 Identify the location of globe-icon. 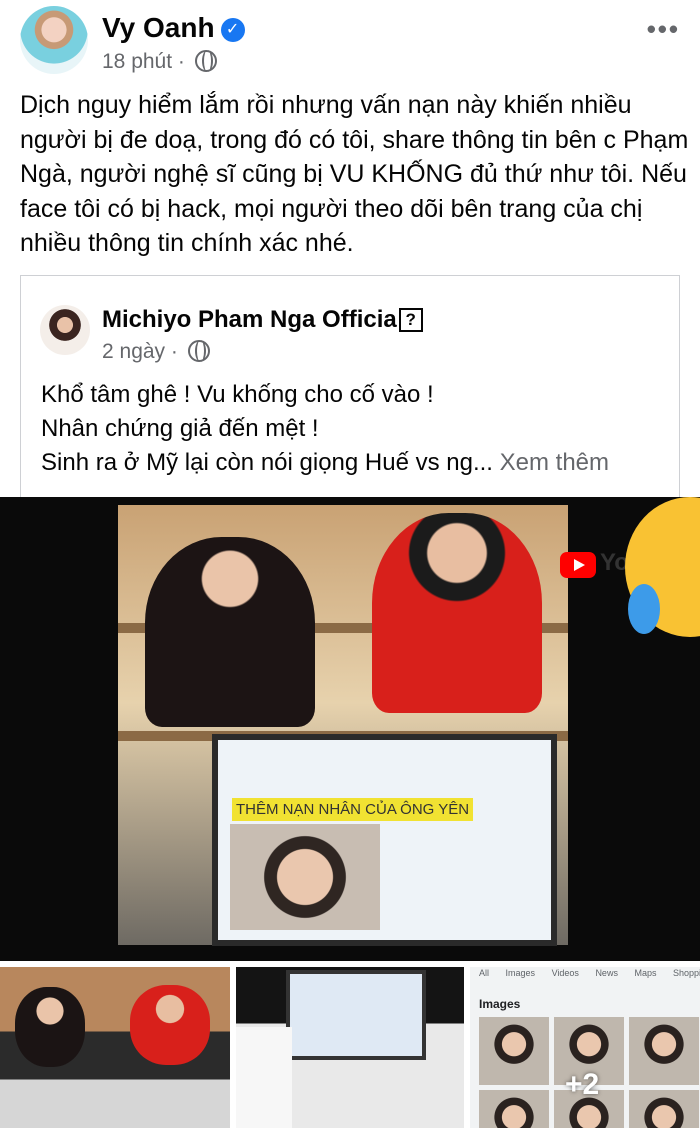
(205, 61).